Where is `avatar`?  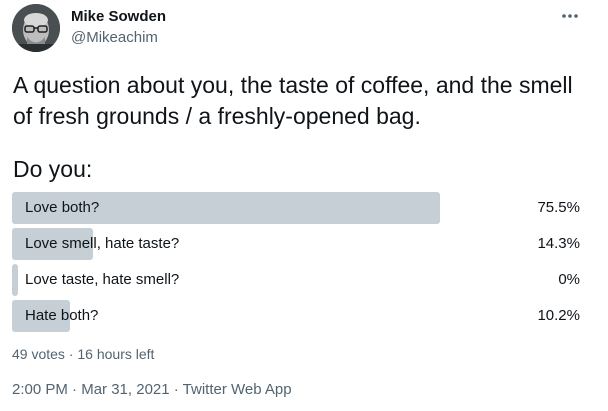
avatar is located at coordinates (36, 28).